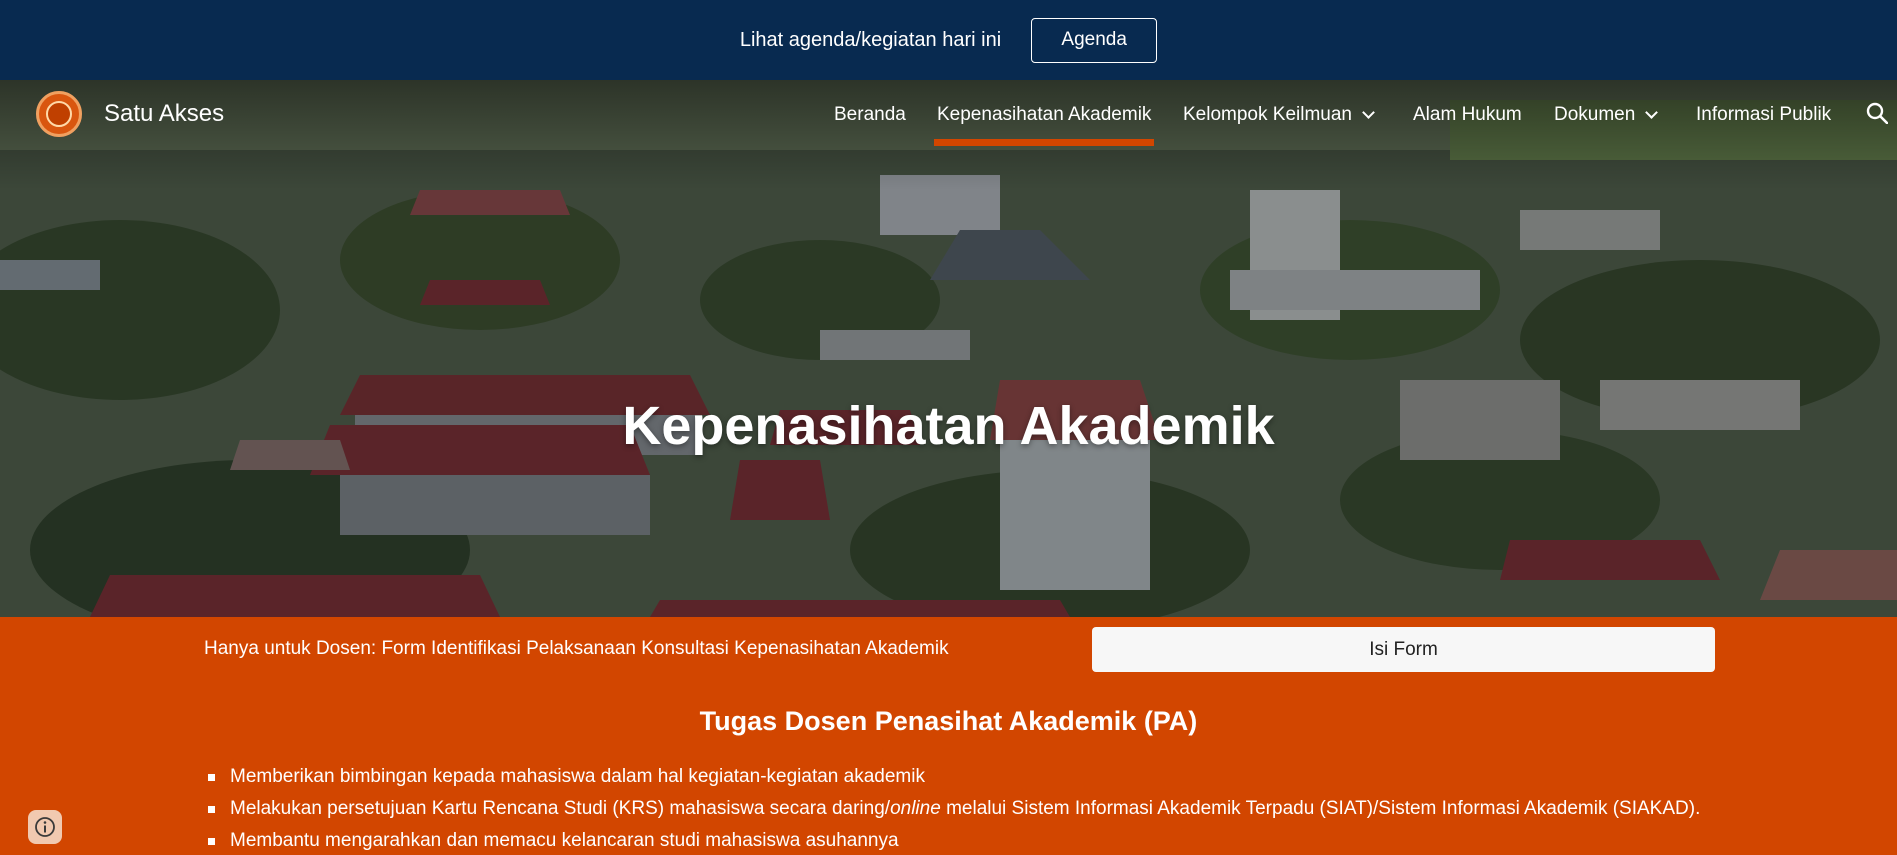 The height and width of the screenshot is (855, 1897). What do you see at coordinates (948, 721) in the screenshot?
I see `section-heading: Tugas Dosen Penasihat Akademik (PA)` at bounding box center [948, 721].